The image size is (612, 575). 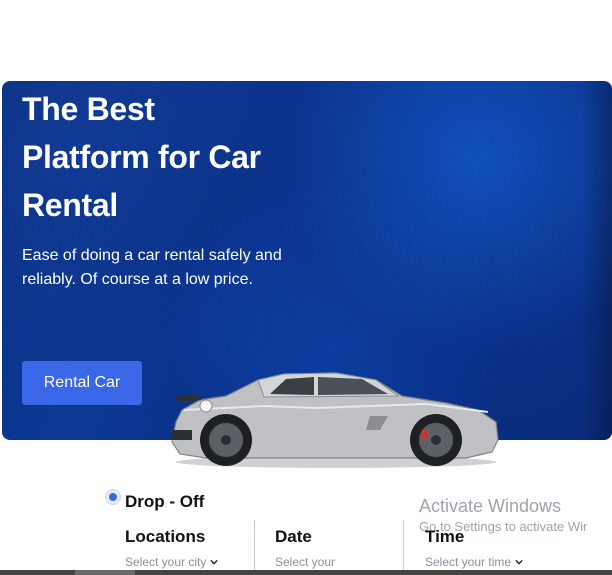 What do you see at coordinates (490, 506) in the screenshot?
I see `activate-windows-title: Activate Windows` at bounding box center [490, 506].